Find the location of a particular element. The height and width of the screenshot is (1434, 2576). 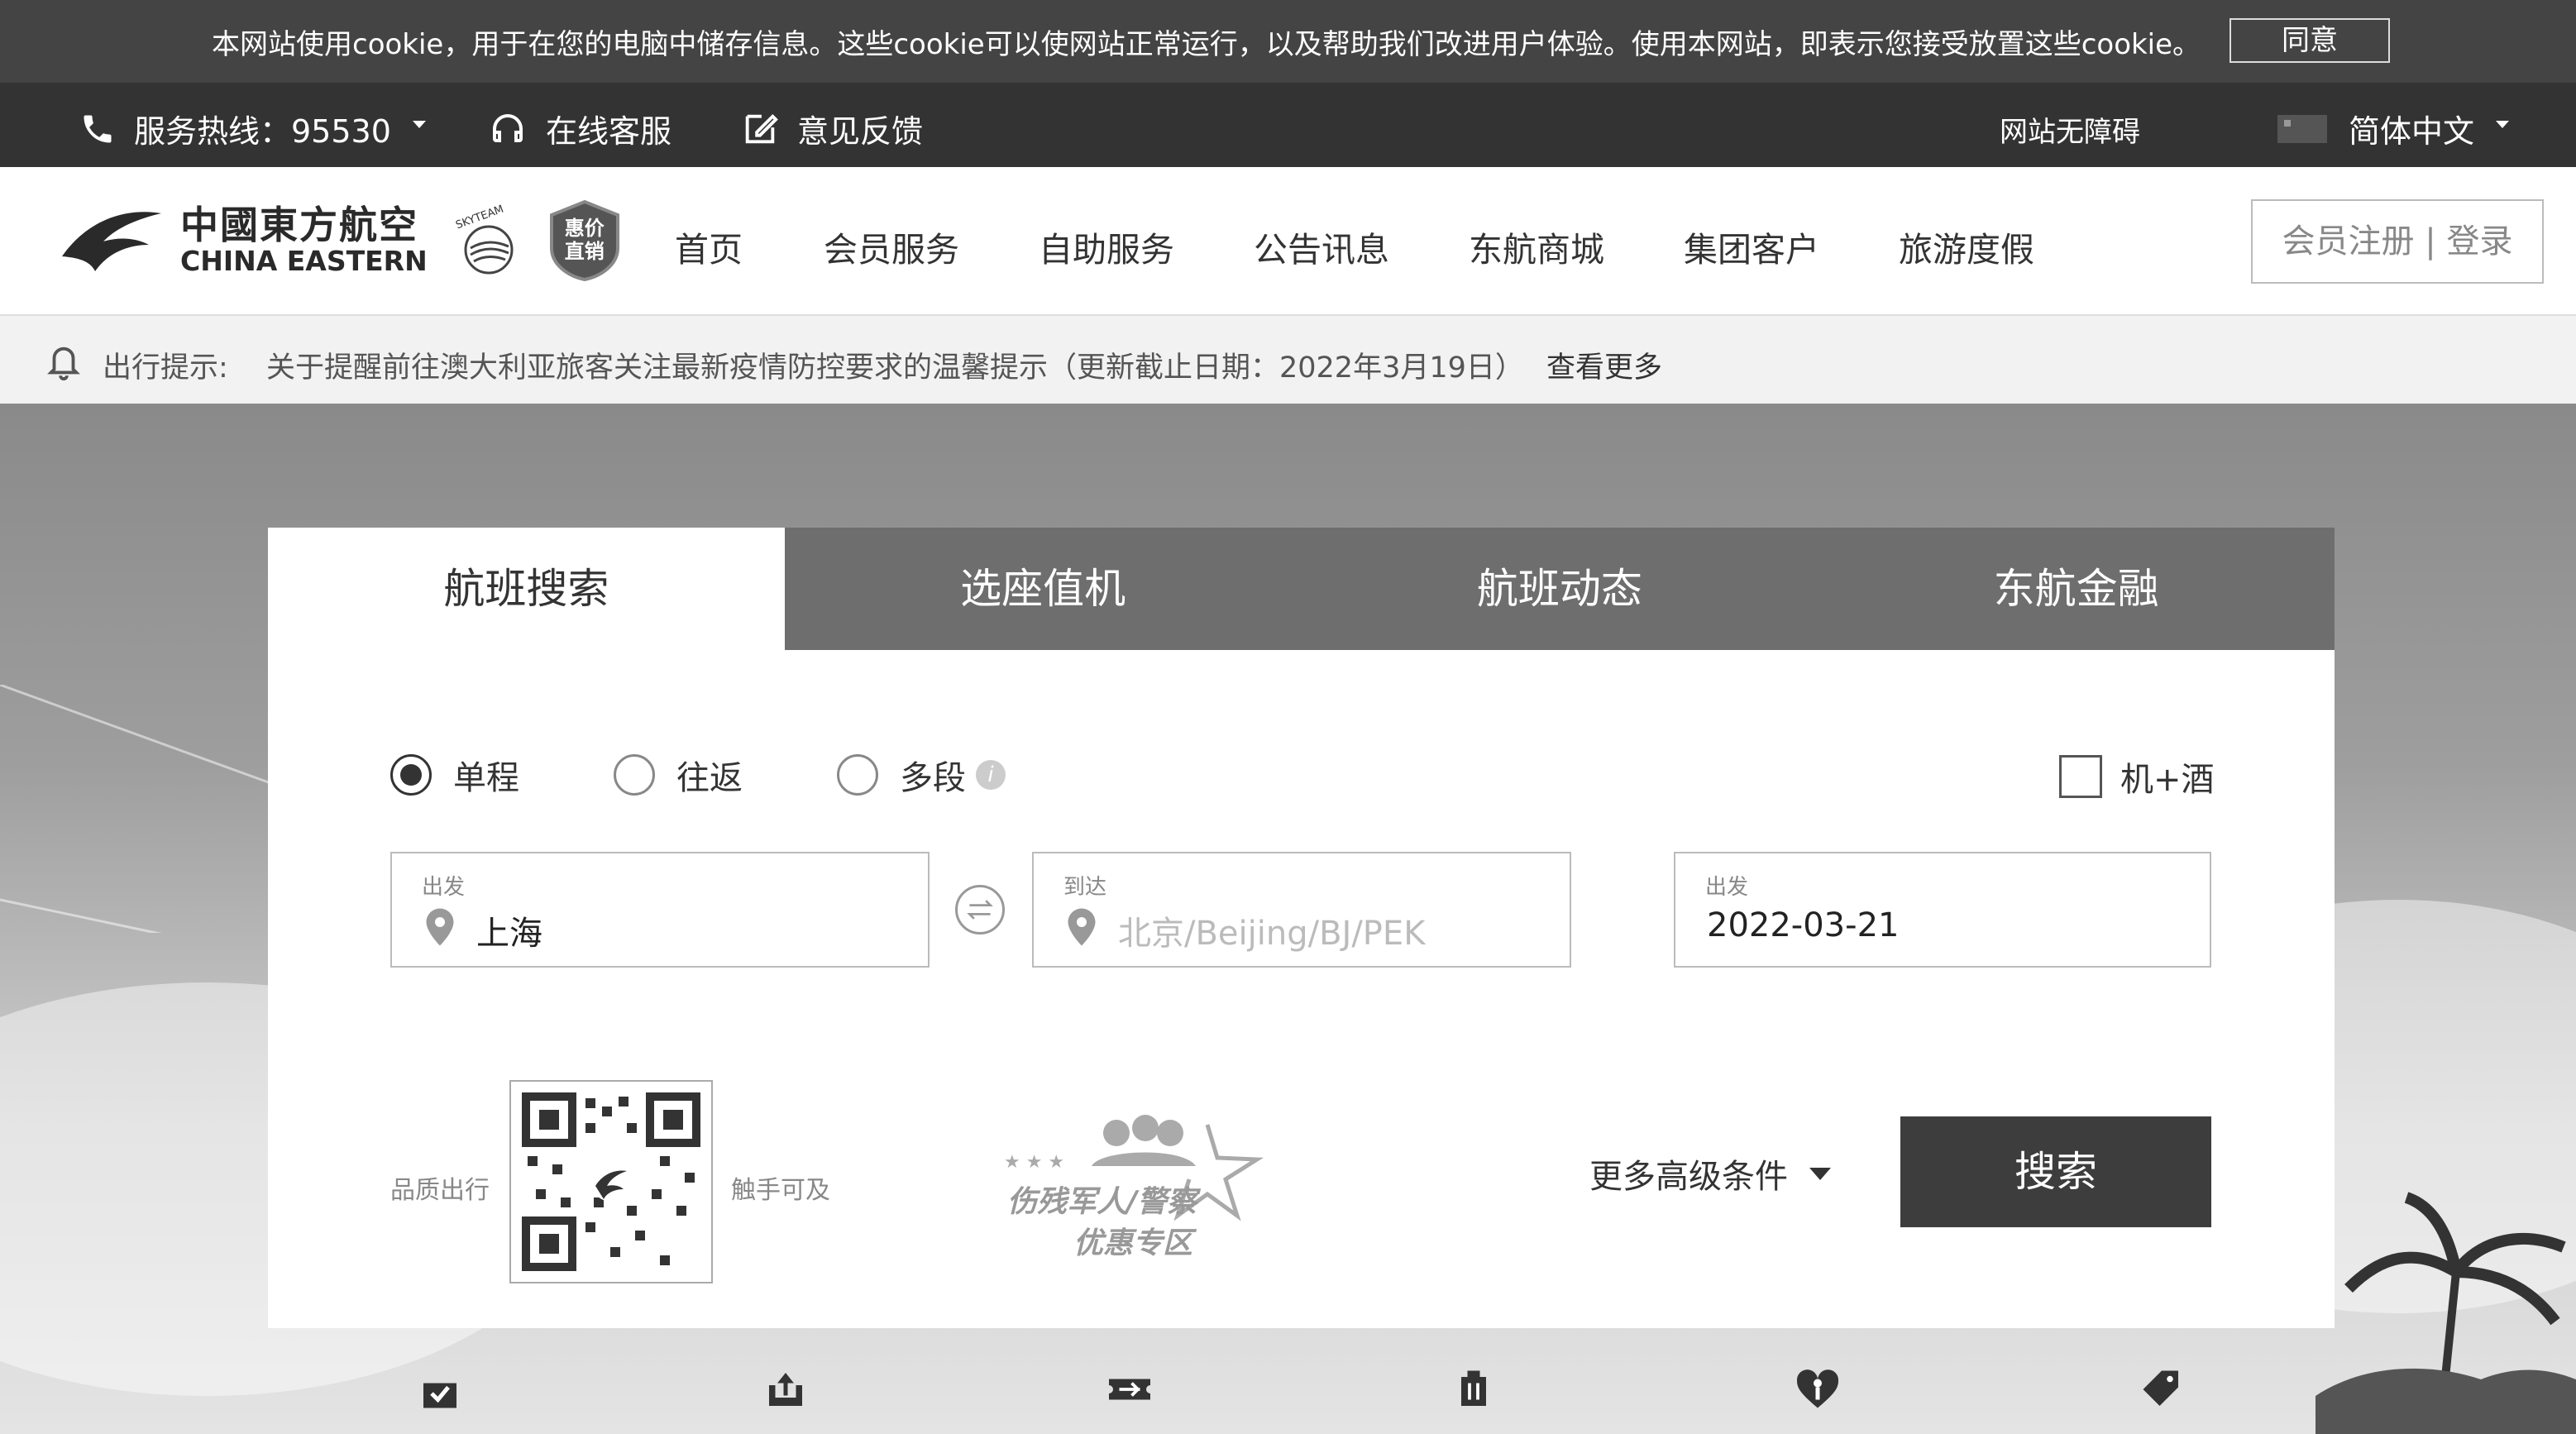

ticket-plane-icon is located at coordinates (1129, 1389).